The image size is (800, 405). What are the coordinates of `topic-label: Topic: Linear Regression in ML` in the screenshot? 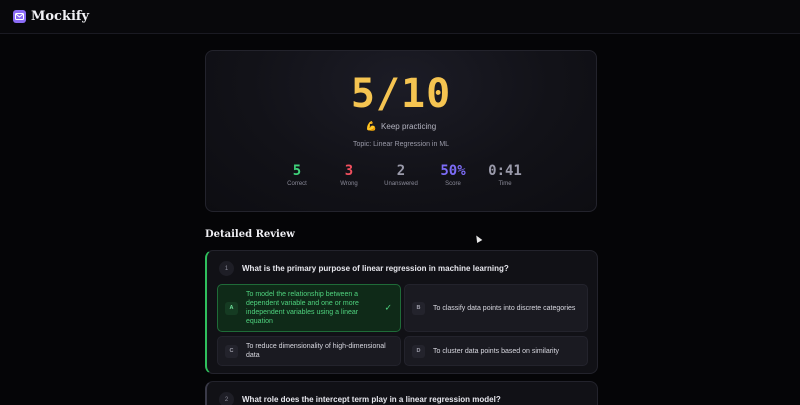 It's located at (401, 144).